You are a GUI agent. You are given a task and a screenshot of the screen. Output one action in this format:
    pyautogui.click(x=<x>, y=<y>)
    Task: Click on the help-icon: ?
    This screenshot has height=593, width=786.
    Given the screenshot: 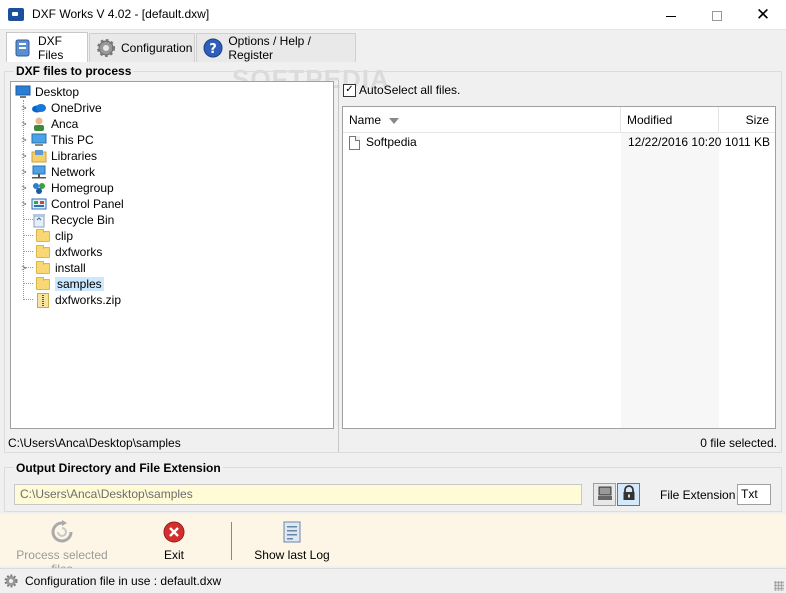 What is the action you would take?
    pyautogui.click(x=213, y=48)
    